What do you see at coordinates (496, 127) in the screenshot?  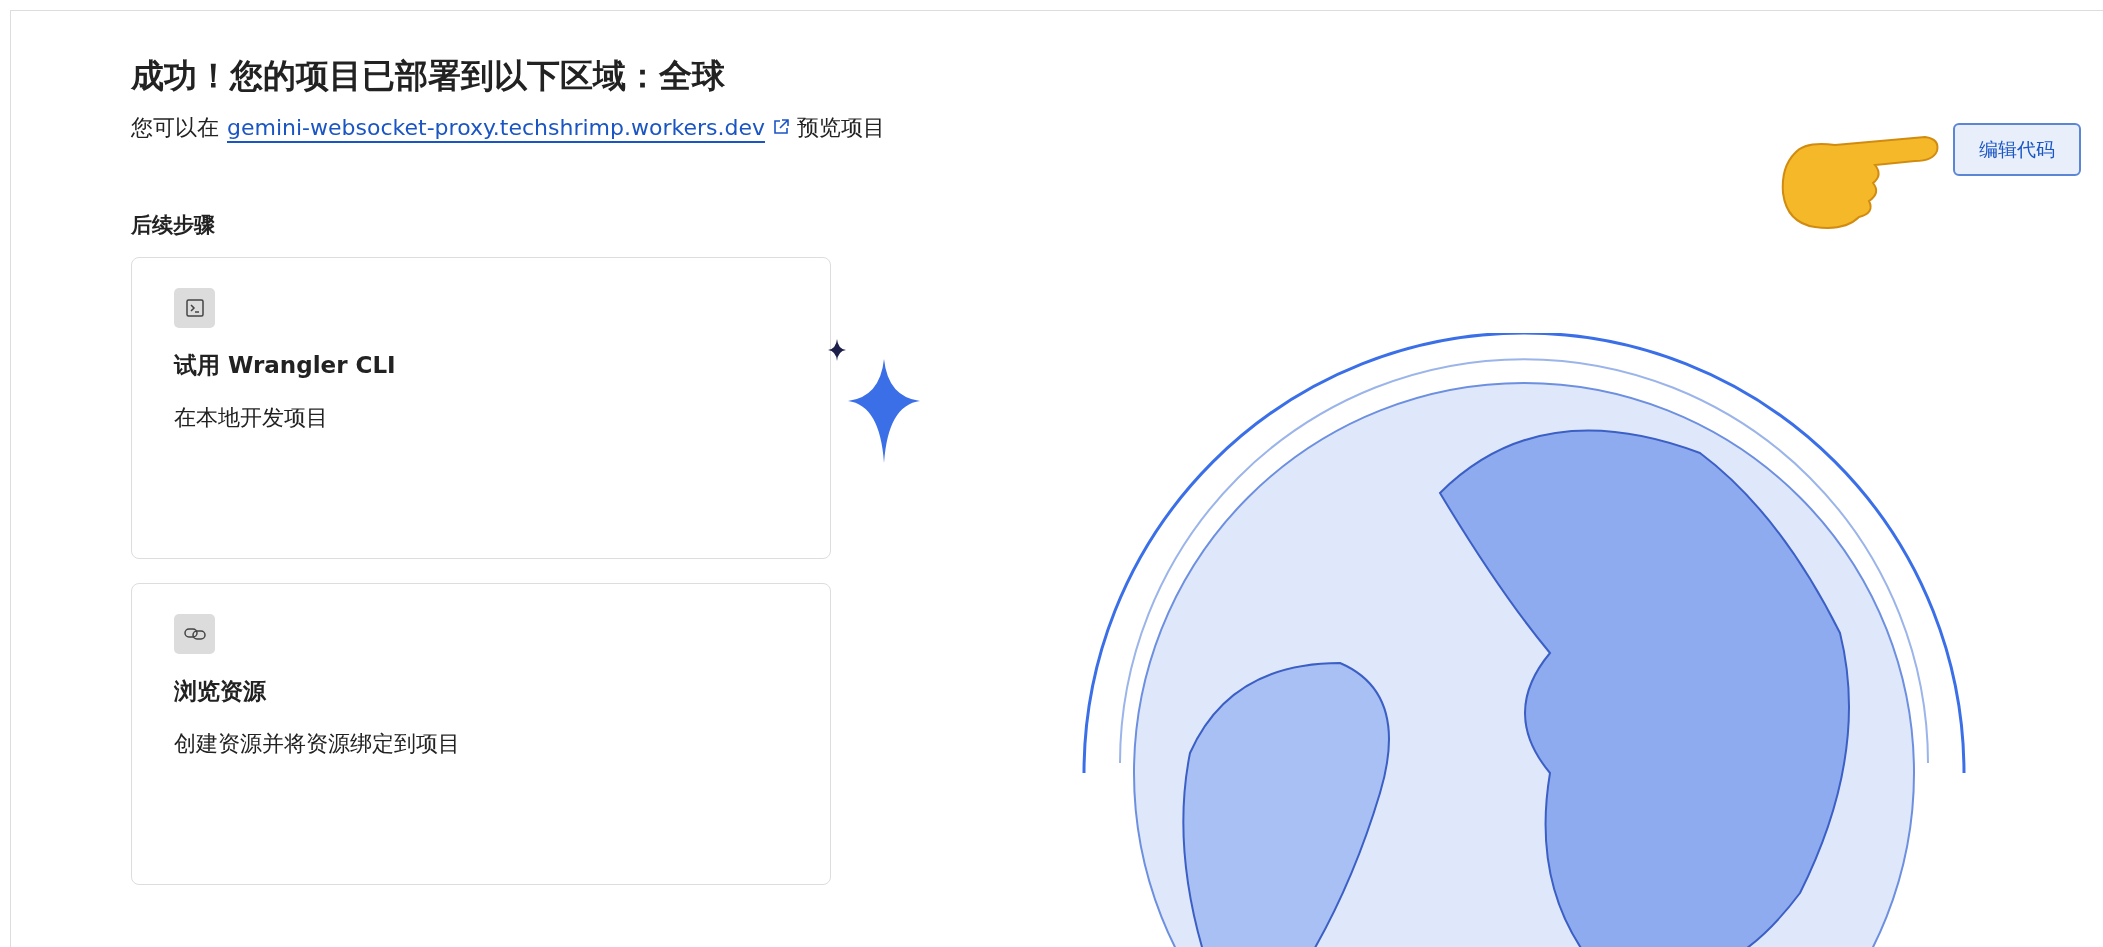 I see `preview-link: gemini-websocket-proxy.techshrimp.workers.dev` at bounding box center [496, 127].